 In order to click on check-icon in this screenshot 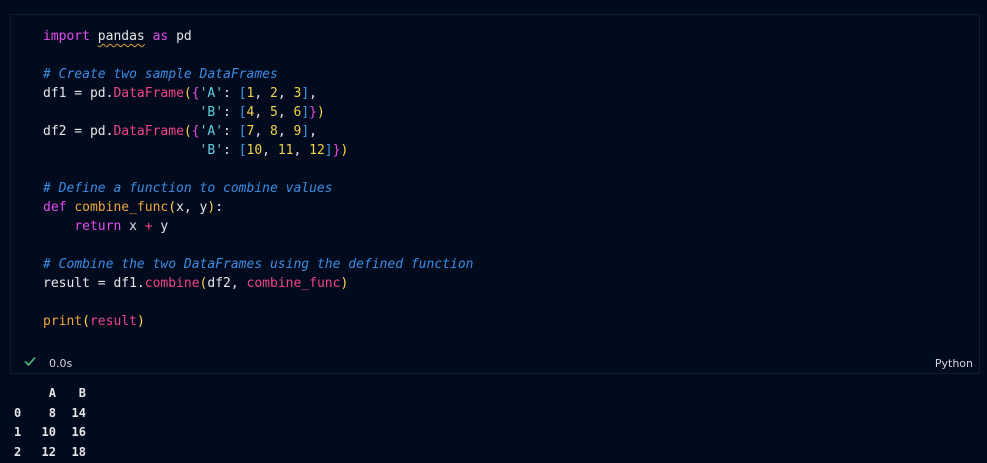, I will do `click(30, 361)`.